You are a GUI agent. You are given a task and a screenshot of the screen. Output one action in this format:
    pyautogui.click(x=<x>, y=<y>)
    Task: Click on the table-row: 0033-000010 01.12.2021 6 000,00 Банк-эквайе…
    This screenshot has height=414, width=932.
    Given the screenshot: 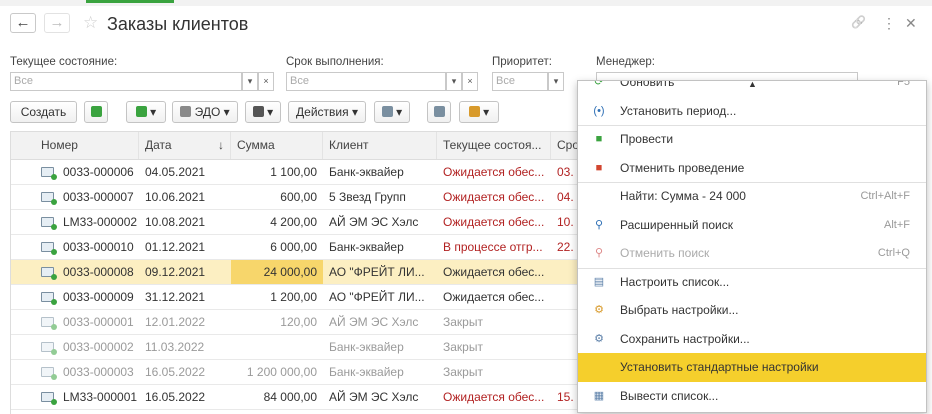 What is the action you would take?
    pyautogui.click(x=294, y=247)
    